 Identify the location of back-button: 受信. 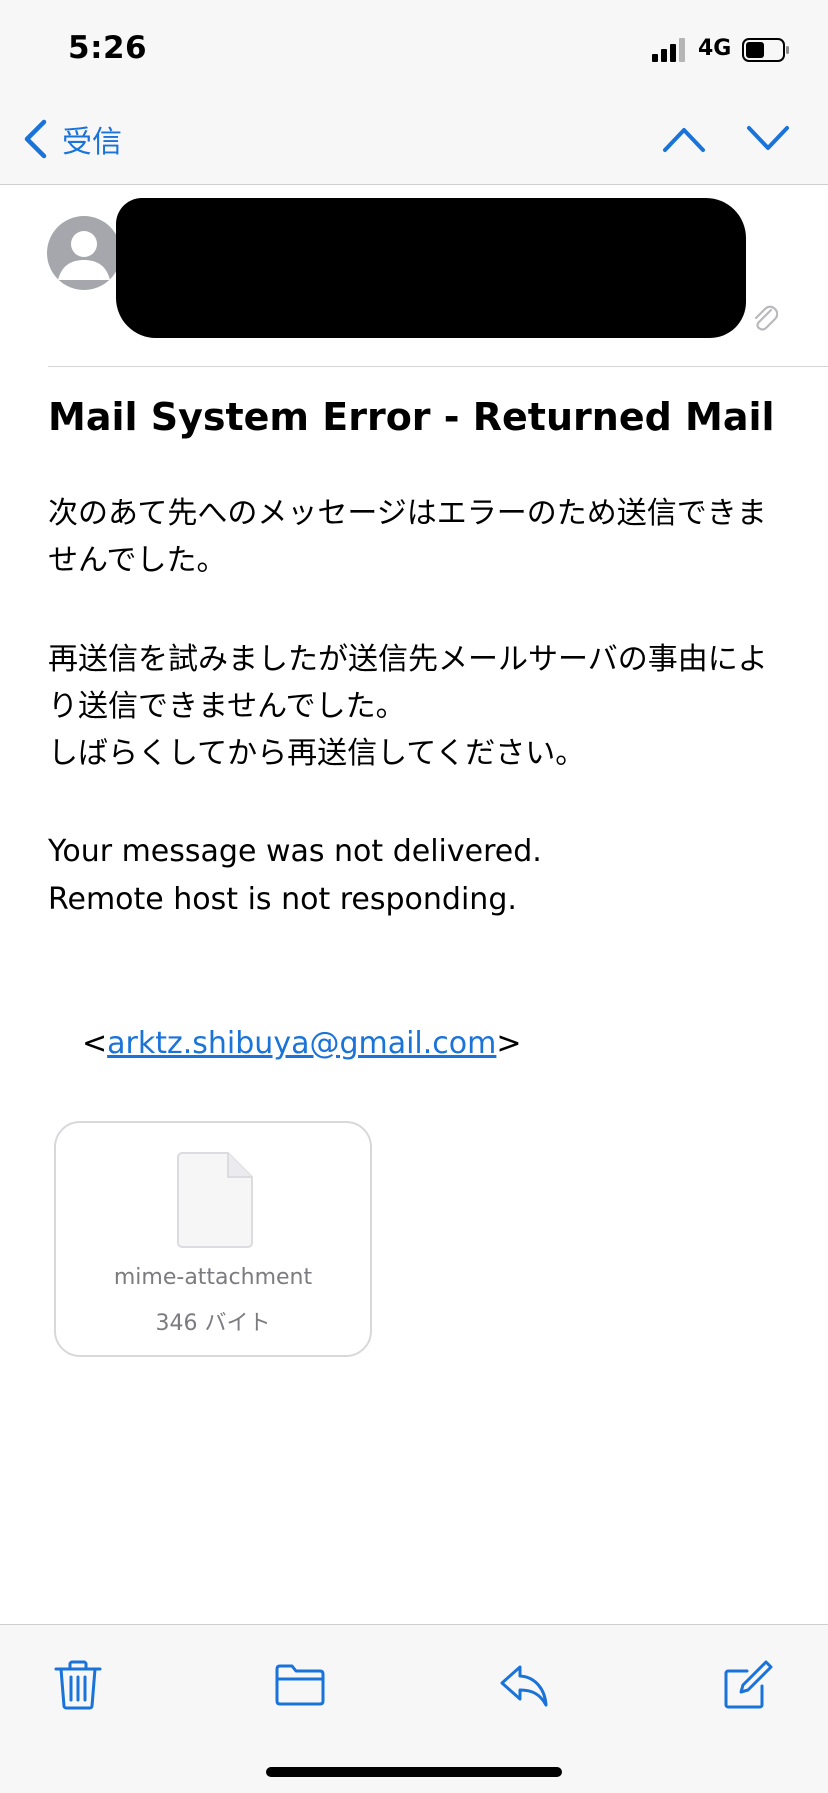
(72, 139).